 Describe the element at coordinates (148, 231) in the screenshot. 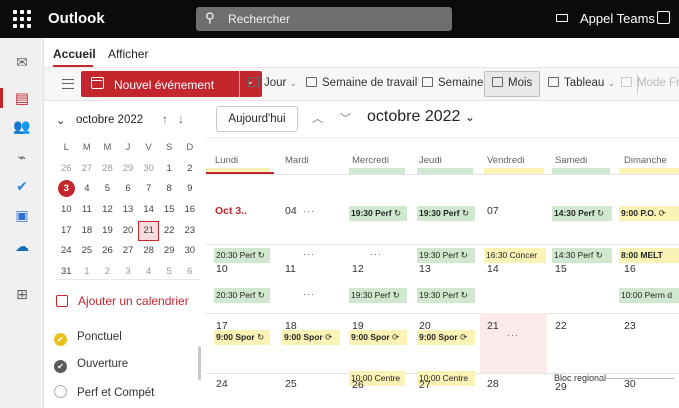

I see `mini-calendar-selected-day: 21` at that location.